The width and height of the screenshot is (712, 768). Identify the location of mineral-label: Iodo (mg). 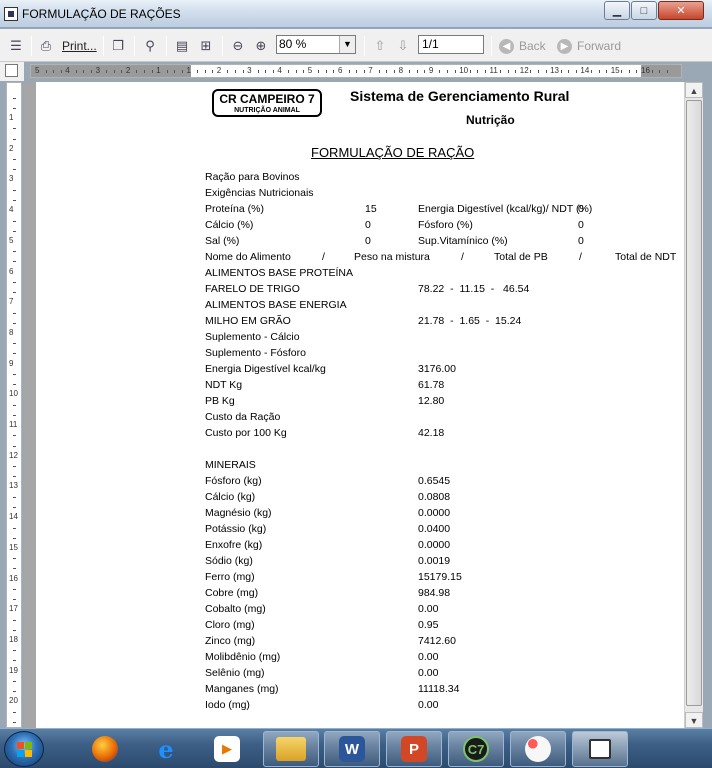
(227, 705).